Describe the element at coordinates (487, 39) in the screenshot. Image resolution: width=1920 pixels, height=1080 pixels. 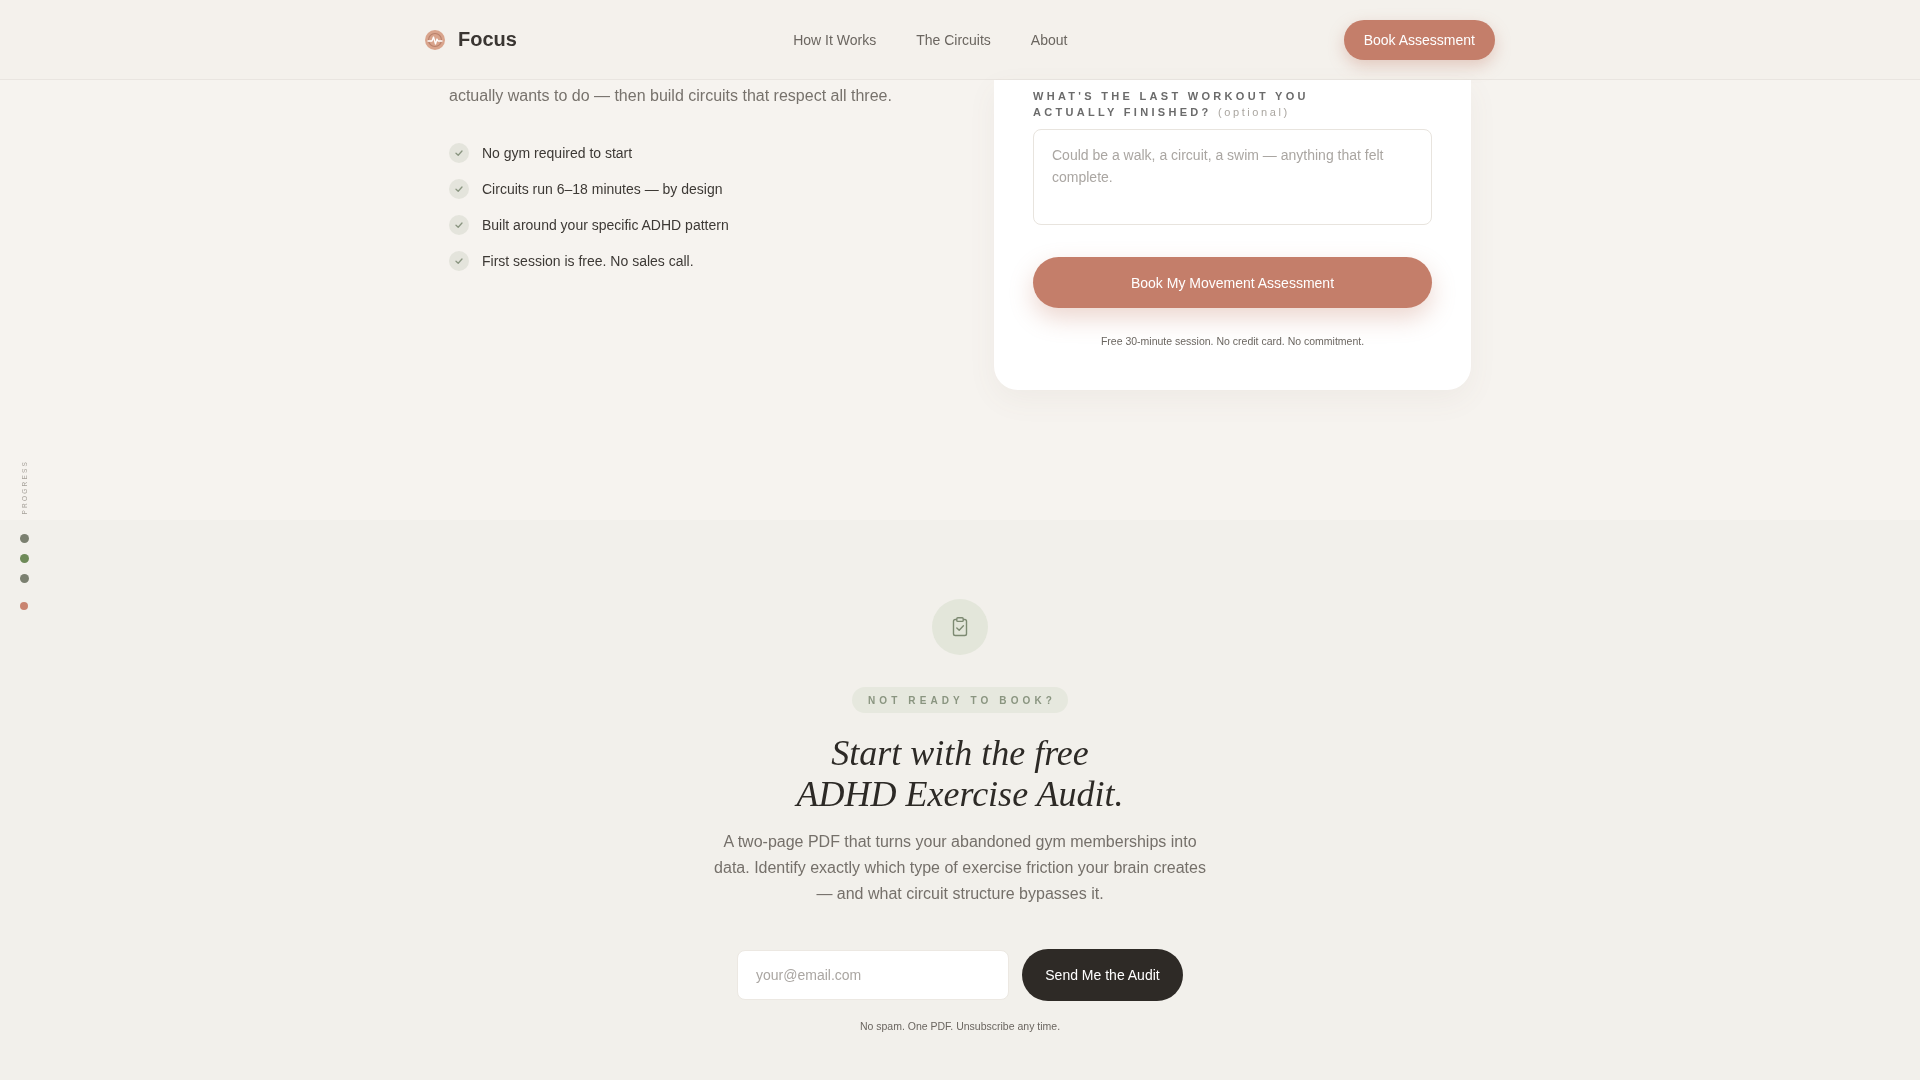
I see `brand-name: Focus` at that location.